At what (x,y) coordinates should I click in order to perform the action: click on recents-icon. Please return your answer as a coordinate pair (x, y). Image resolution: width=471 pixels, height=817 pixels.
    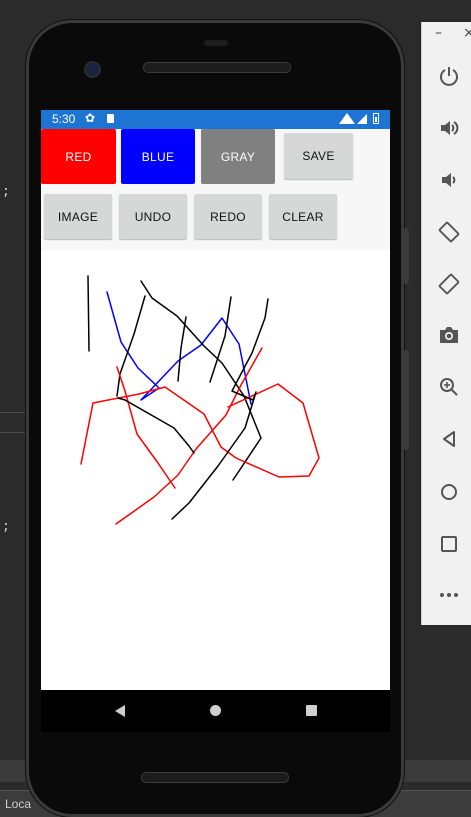
    Looking at the image, I should click on (311, 710).